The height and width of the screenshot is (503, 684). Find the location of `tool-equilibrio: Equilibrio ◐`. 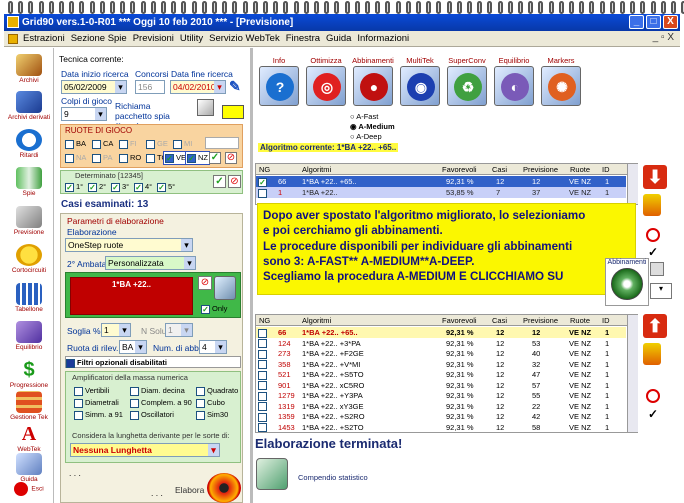

tool-equilibrio: Equilibrio ◐ is located at coordinates (514, 81).